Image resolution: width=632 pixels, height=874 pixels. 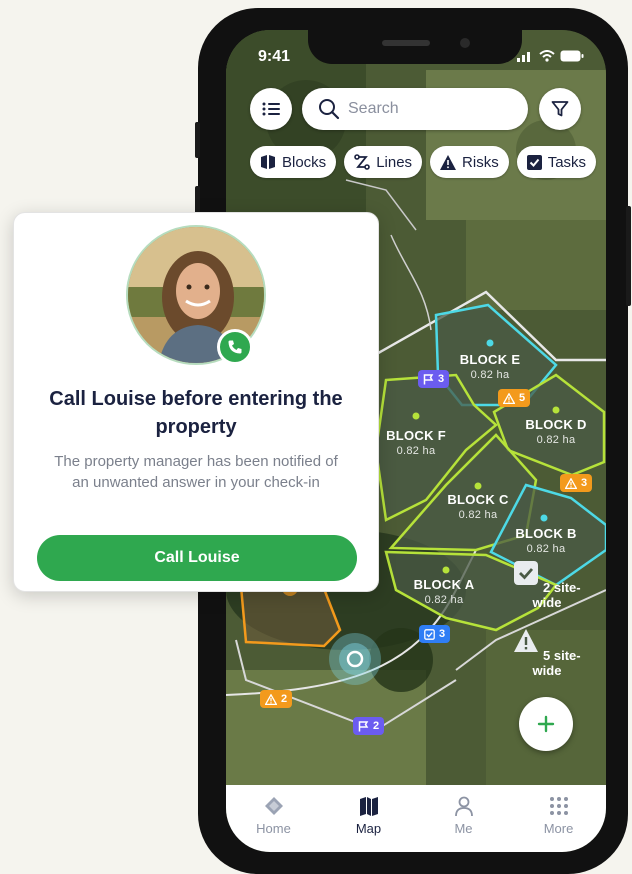 I want to click on layer-chips: Blocks Lines Risks Tasks, so click(x=423, y=162).